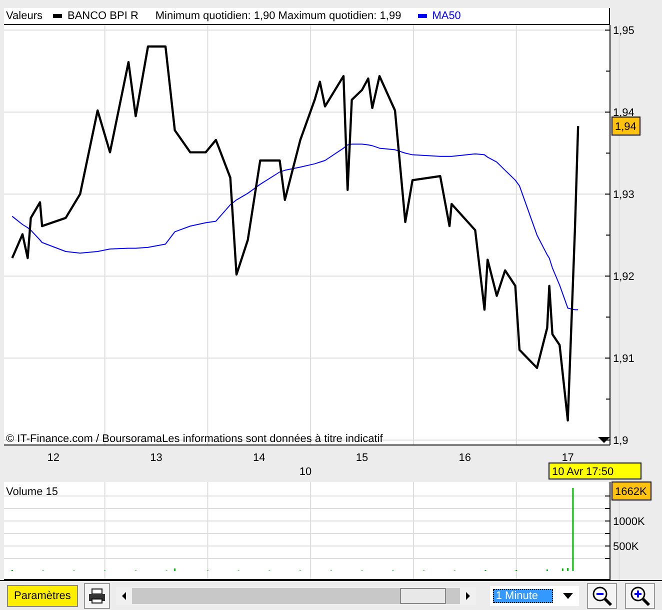 The width and height of the screenshot is (662, 610). I want to click on dropdown-arrow-icon, so click(604, 440).